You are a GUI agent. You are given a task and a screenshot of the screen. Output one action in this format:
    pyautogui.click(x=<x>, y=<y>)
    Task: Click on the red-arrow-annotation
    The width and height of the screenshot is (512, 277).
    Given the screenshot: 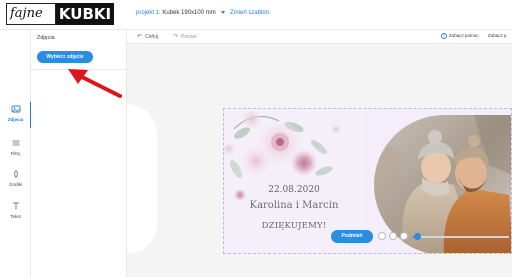 What is the action you would take?
    pyautogui.click(x=95, y=83)
    